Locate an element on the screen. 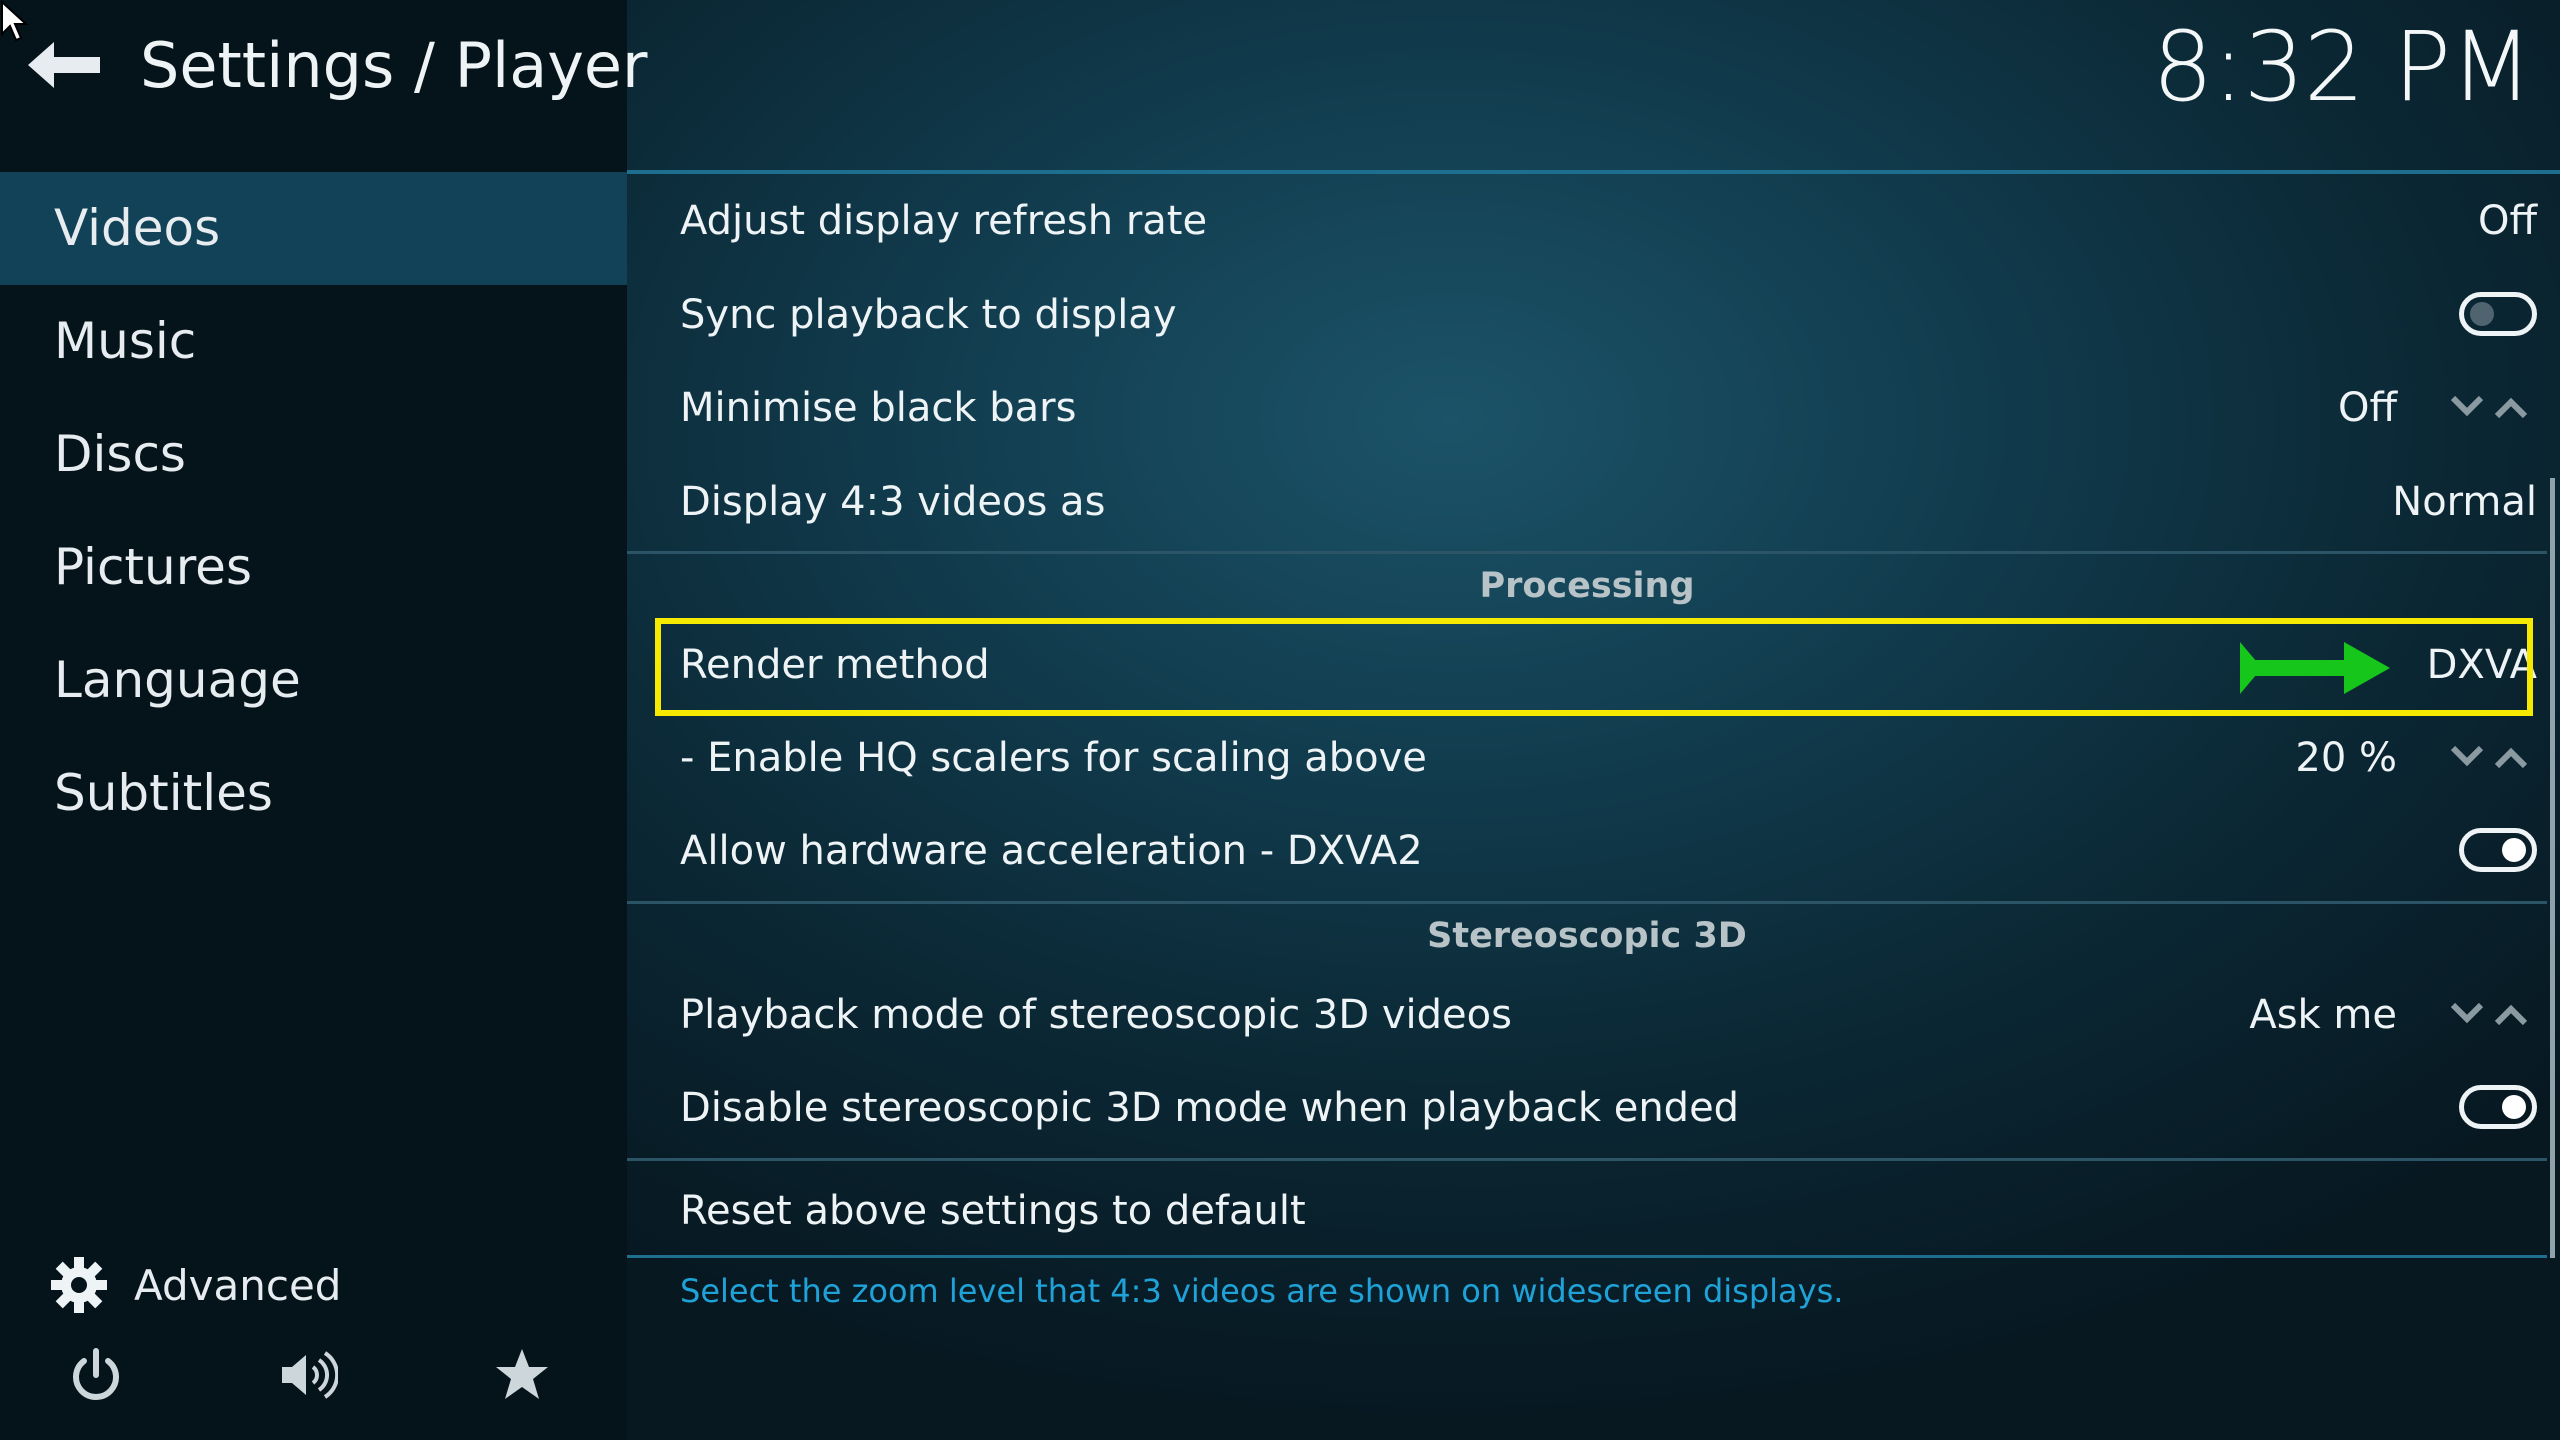 The width and height of the screenshot is (2560, 1440). gear-icon is located at coordinates (79, 1285).